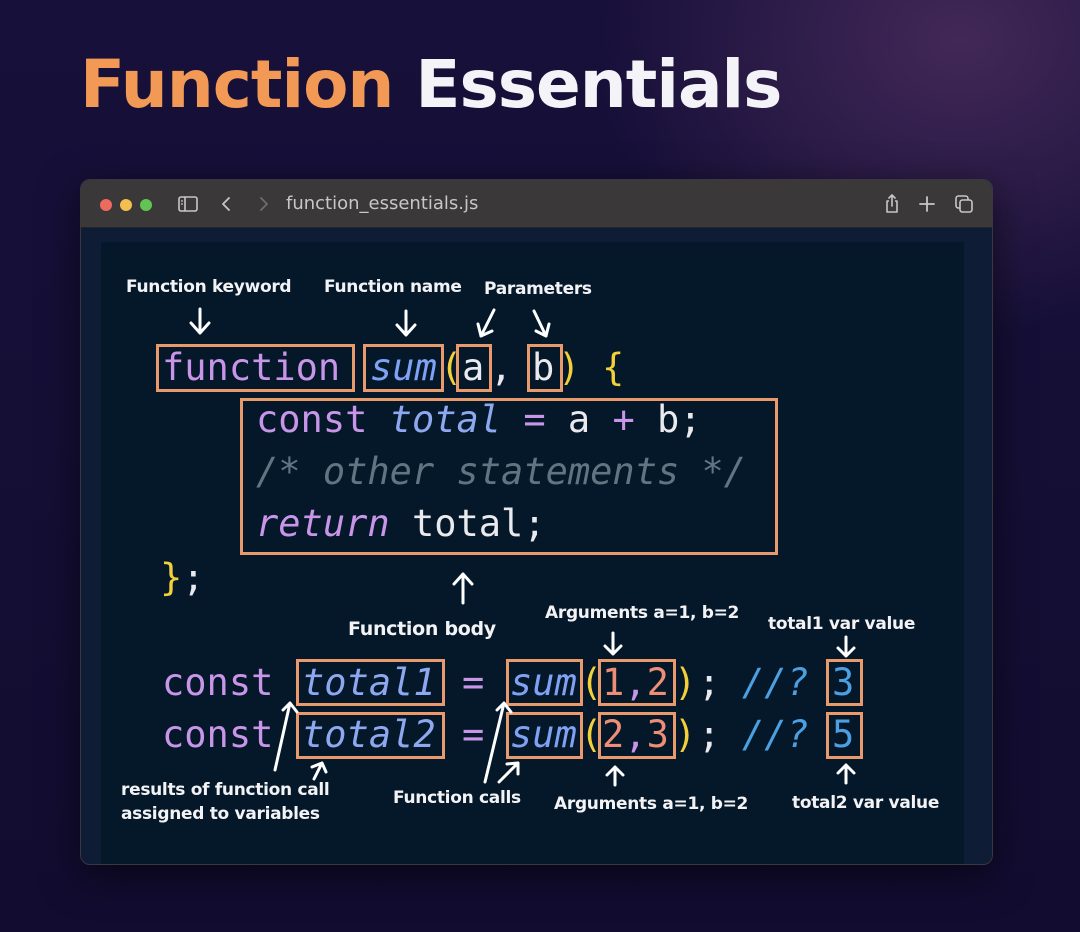 This screenshot has height=932, width=1080. Describe the element at coordinates (200, 321) in the screenshot. I see `arrow-function-keyword` at that location.